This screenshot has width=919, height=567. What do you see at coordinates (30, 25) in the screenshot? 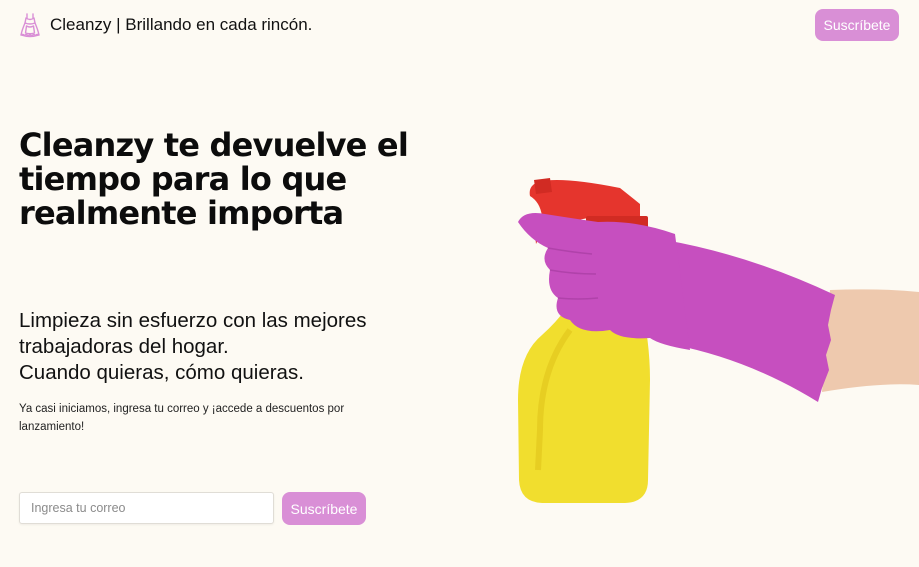
I see `maid-dress-icon` at bounding box center [30, 25].